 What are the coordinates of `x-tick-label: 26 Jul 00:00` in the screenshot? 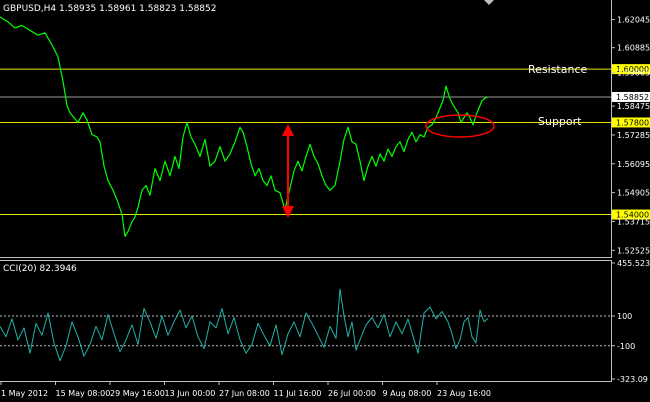 It's located at (352, 393).